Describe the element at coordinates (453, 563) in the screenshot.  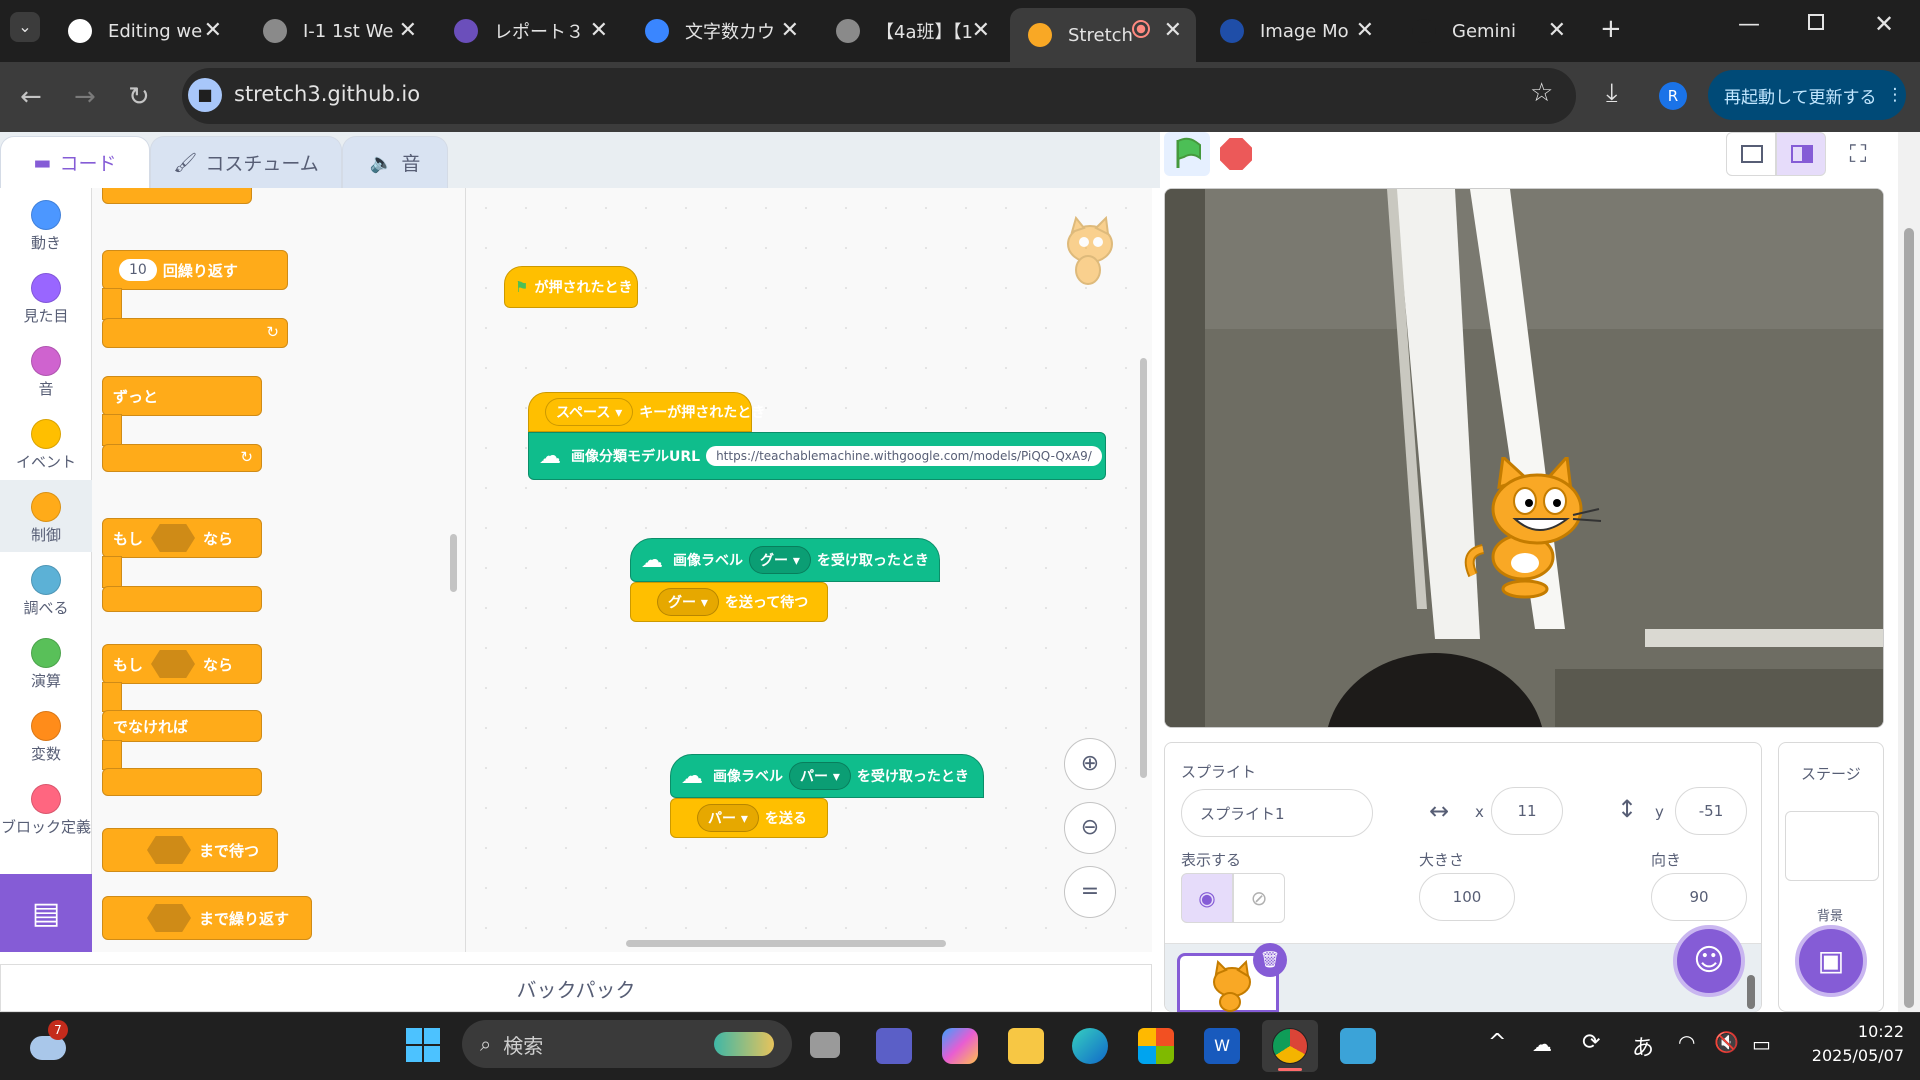
I see `palette-scrollbar` at that location.